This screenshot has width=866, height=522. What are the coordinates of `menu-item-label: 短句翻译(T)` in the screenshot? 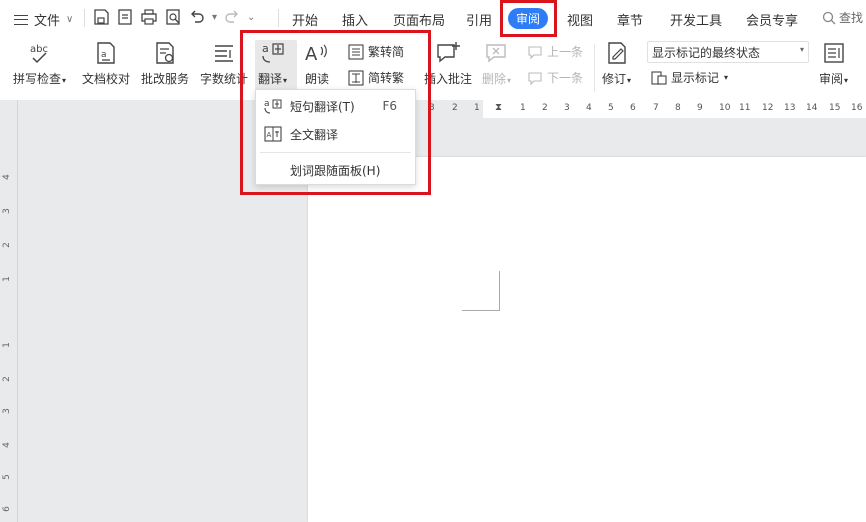 It's located at (322, 106).